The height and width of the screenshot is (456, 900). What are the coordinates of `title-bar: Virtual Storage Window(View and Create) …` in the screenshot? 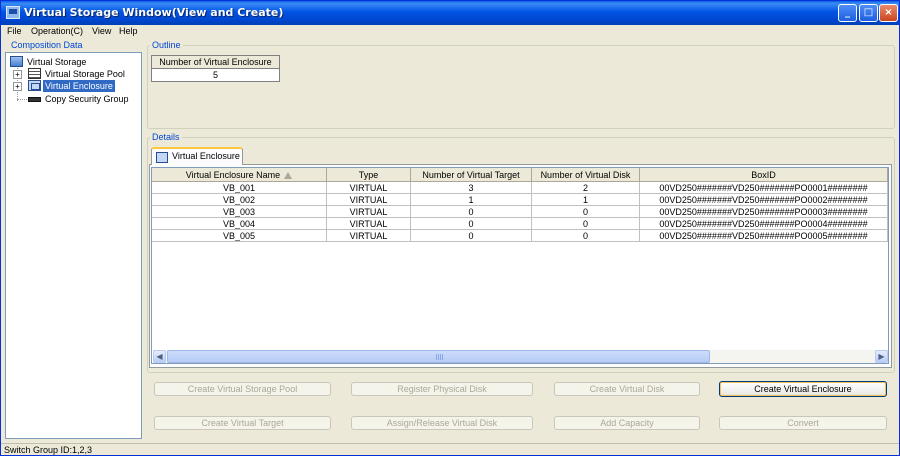 It's located at (450, 13).